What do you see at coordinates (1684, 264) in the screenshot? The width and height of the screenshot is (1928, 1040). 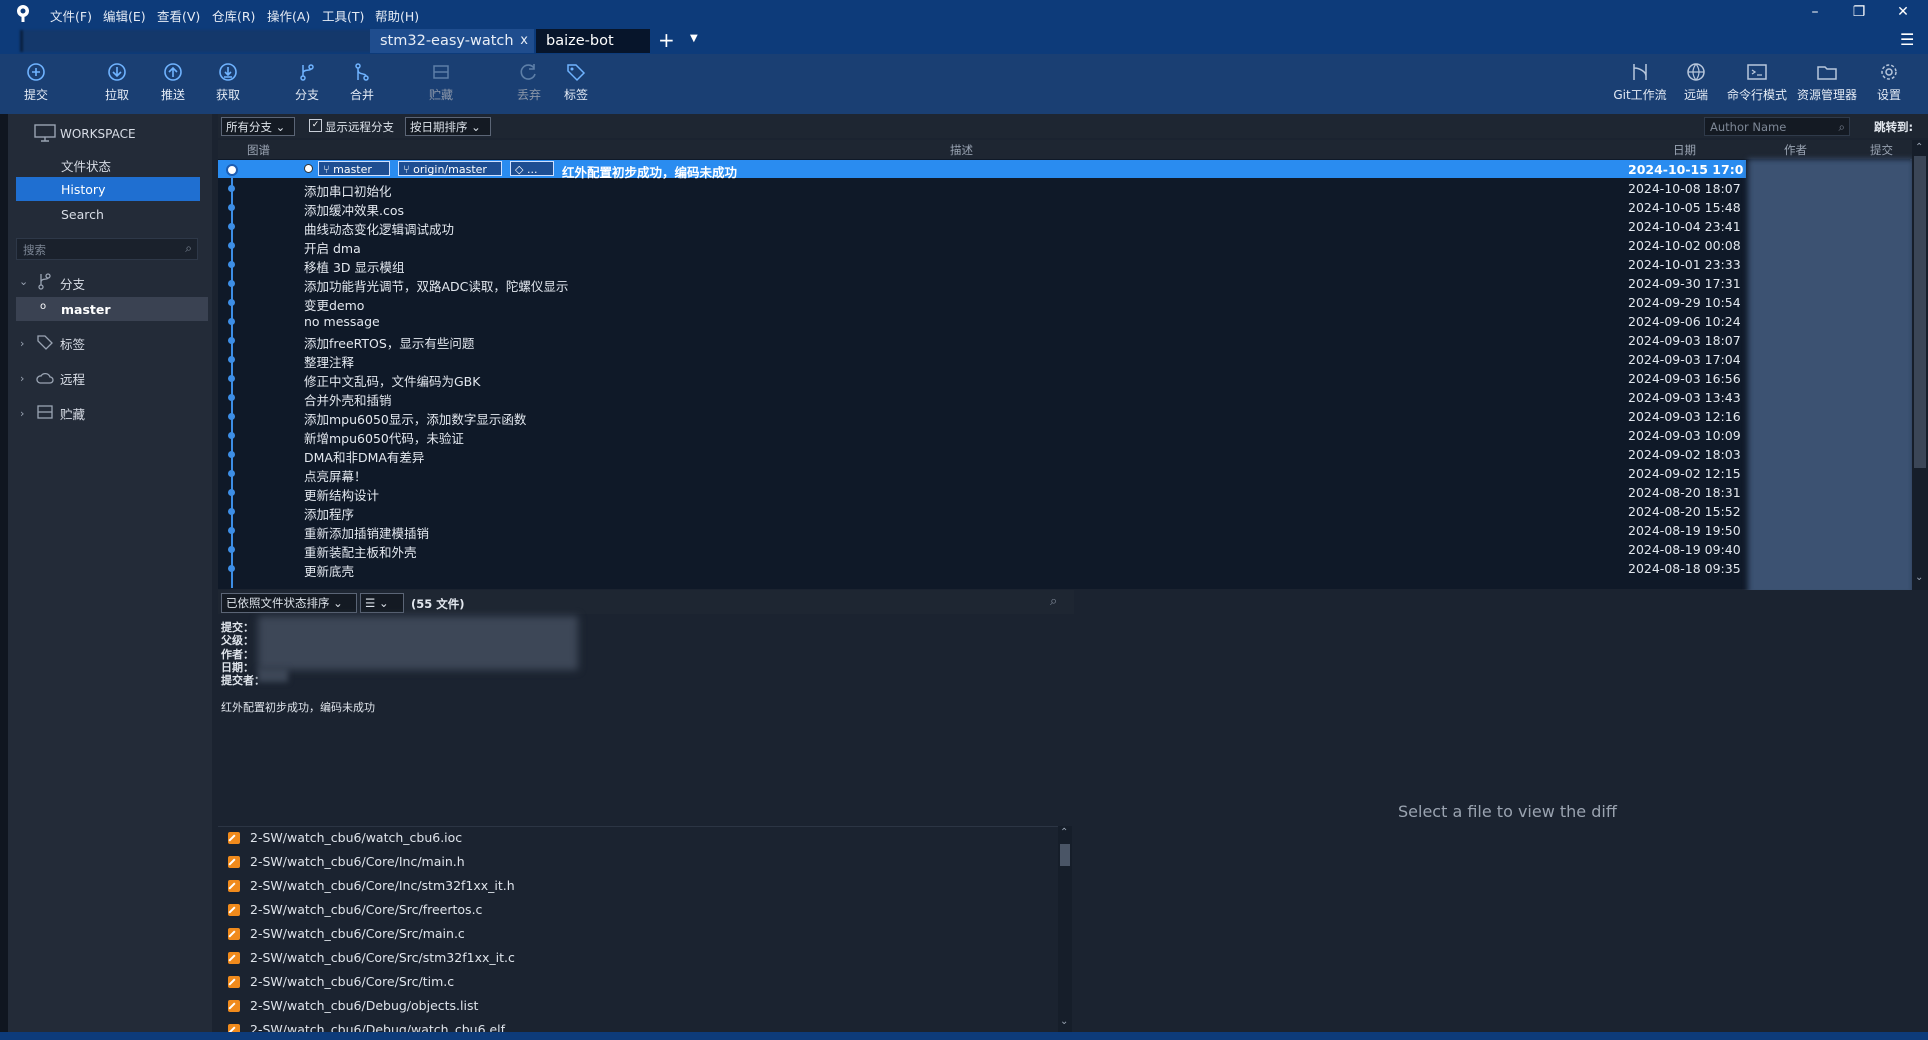 I see `commit-date: 2024-10-01 23:33` at bounding box center [1684, 264].